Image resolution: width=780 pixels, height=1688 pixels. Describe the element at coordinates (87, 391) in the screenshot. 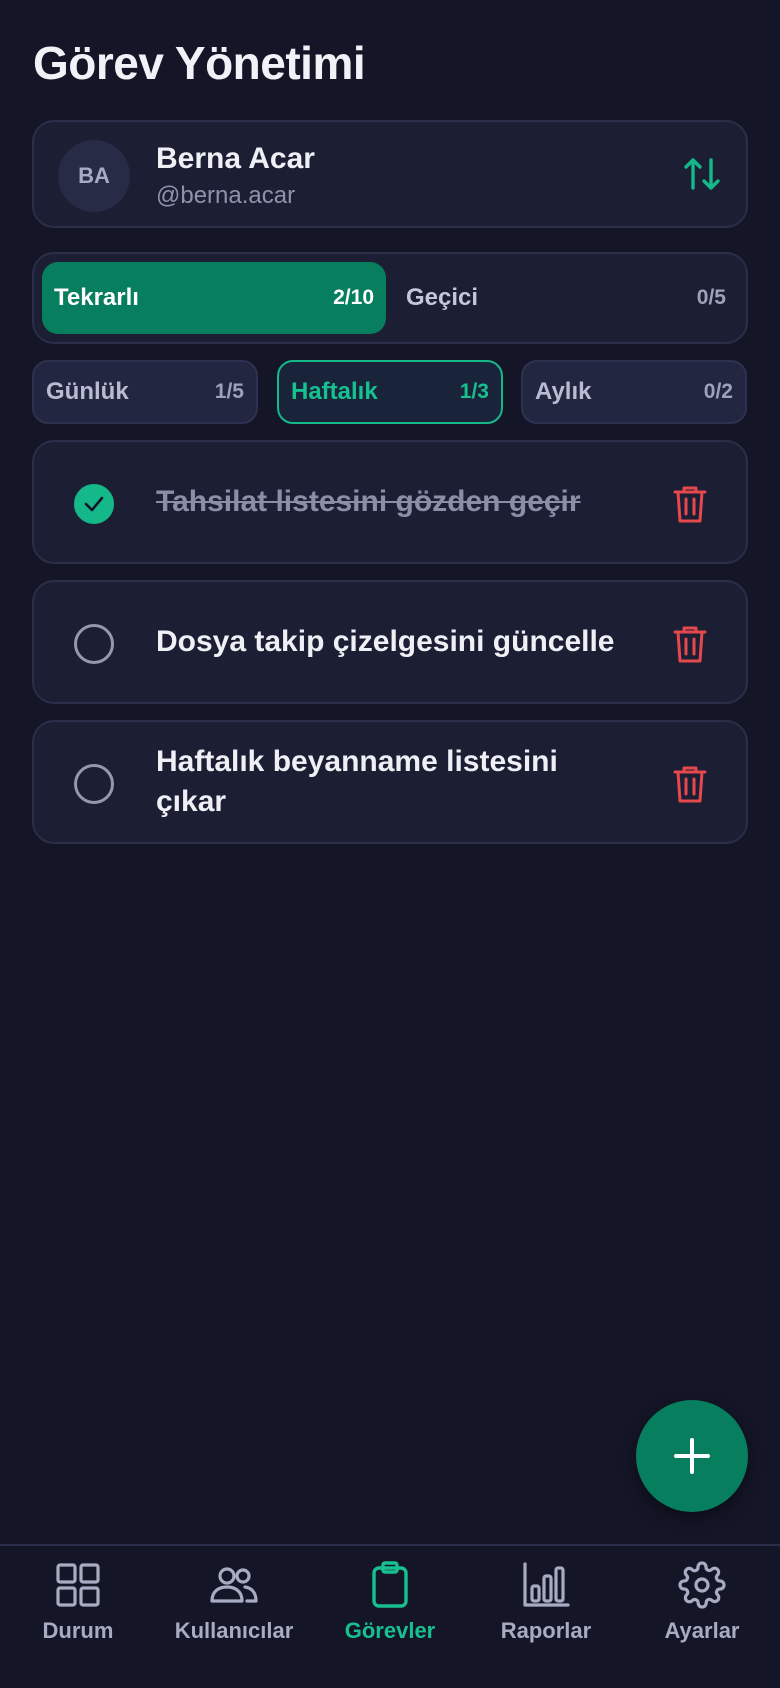

I see `tab-label: Günlük` at that location.